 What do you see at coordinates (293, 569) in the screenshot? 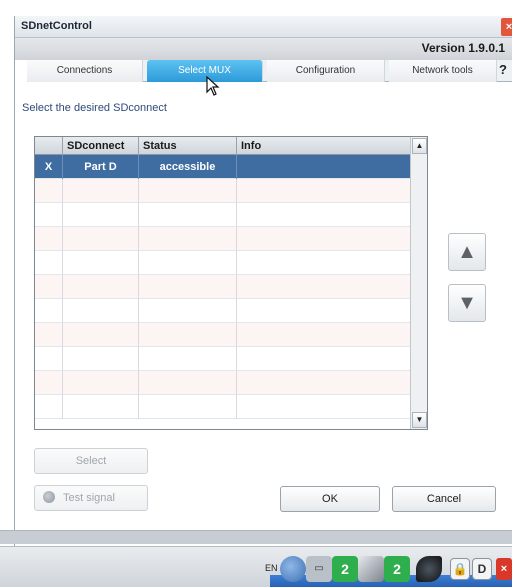
I see `network-icon` at bounding box center [293, 569].